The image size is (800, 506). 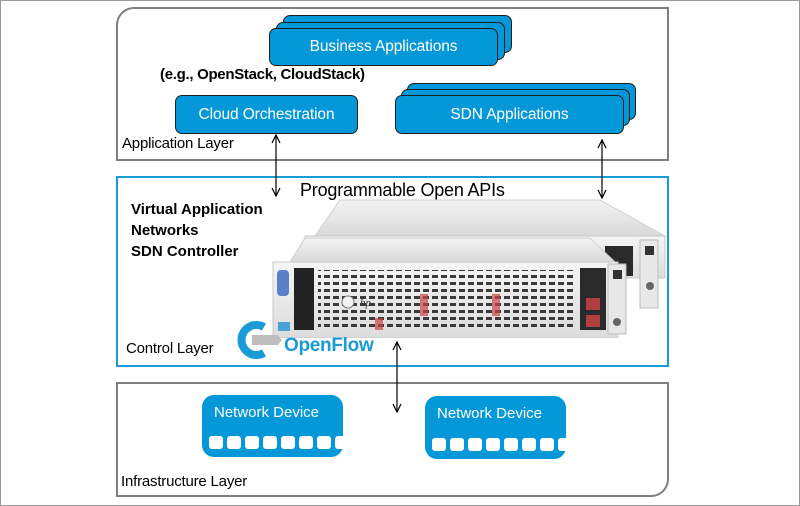 I want to click on cloud-orchestration-box: Cloud Orchestration, so click(x=266, y=114).